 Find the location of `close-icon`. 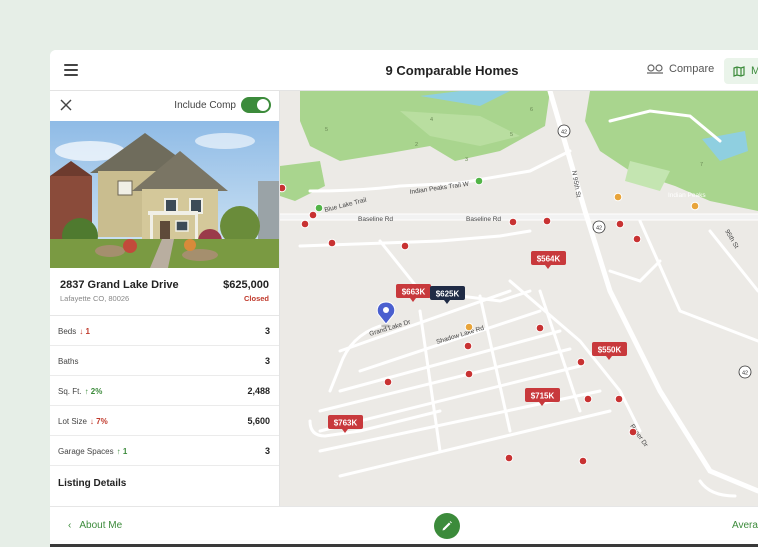

close-icon is located at coordinates (66, 105).